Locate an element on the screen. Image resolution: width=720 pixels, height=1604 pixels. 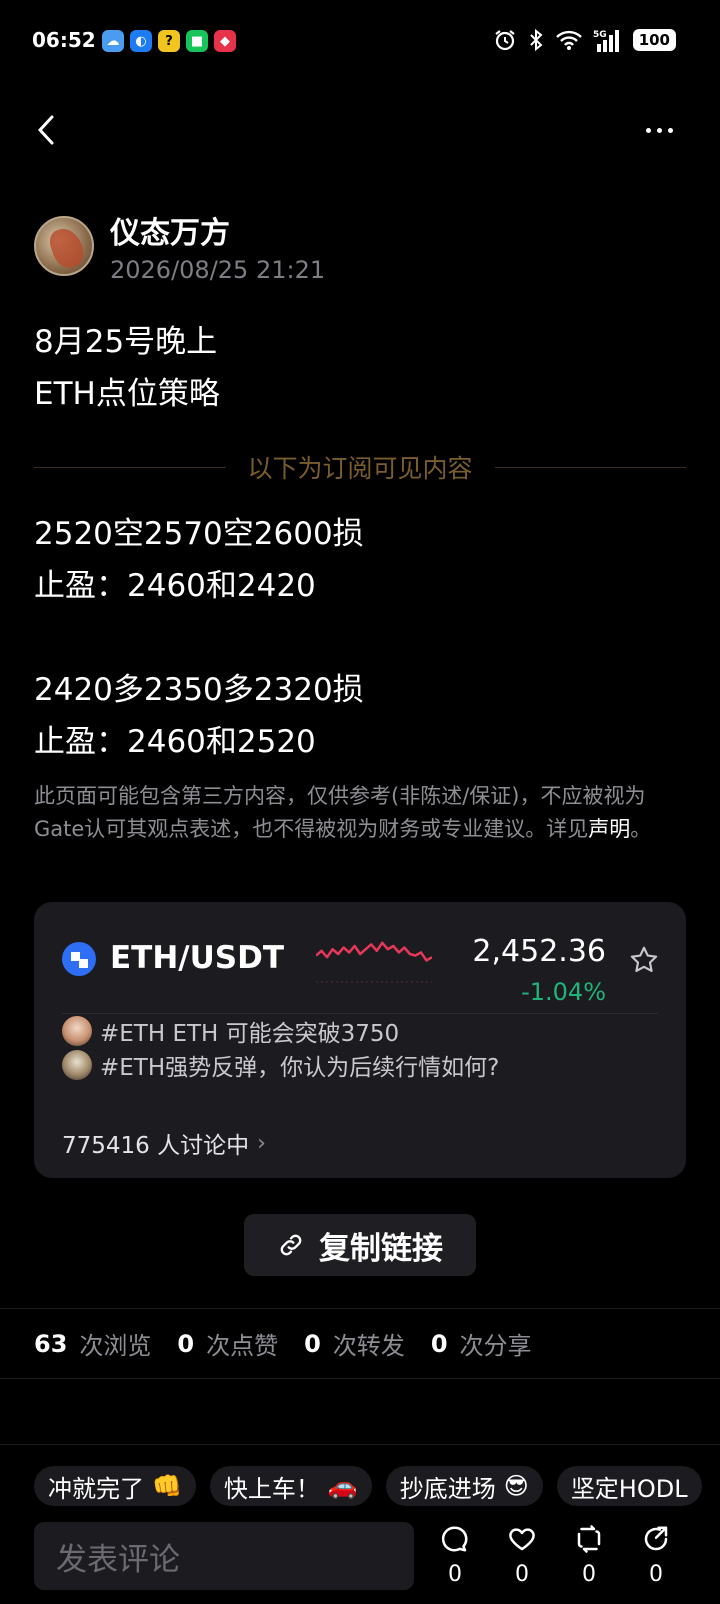
discussion-count-link: 775416 人讨论中 › is located at coordinates (164, 1143).